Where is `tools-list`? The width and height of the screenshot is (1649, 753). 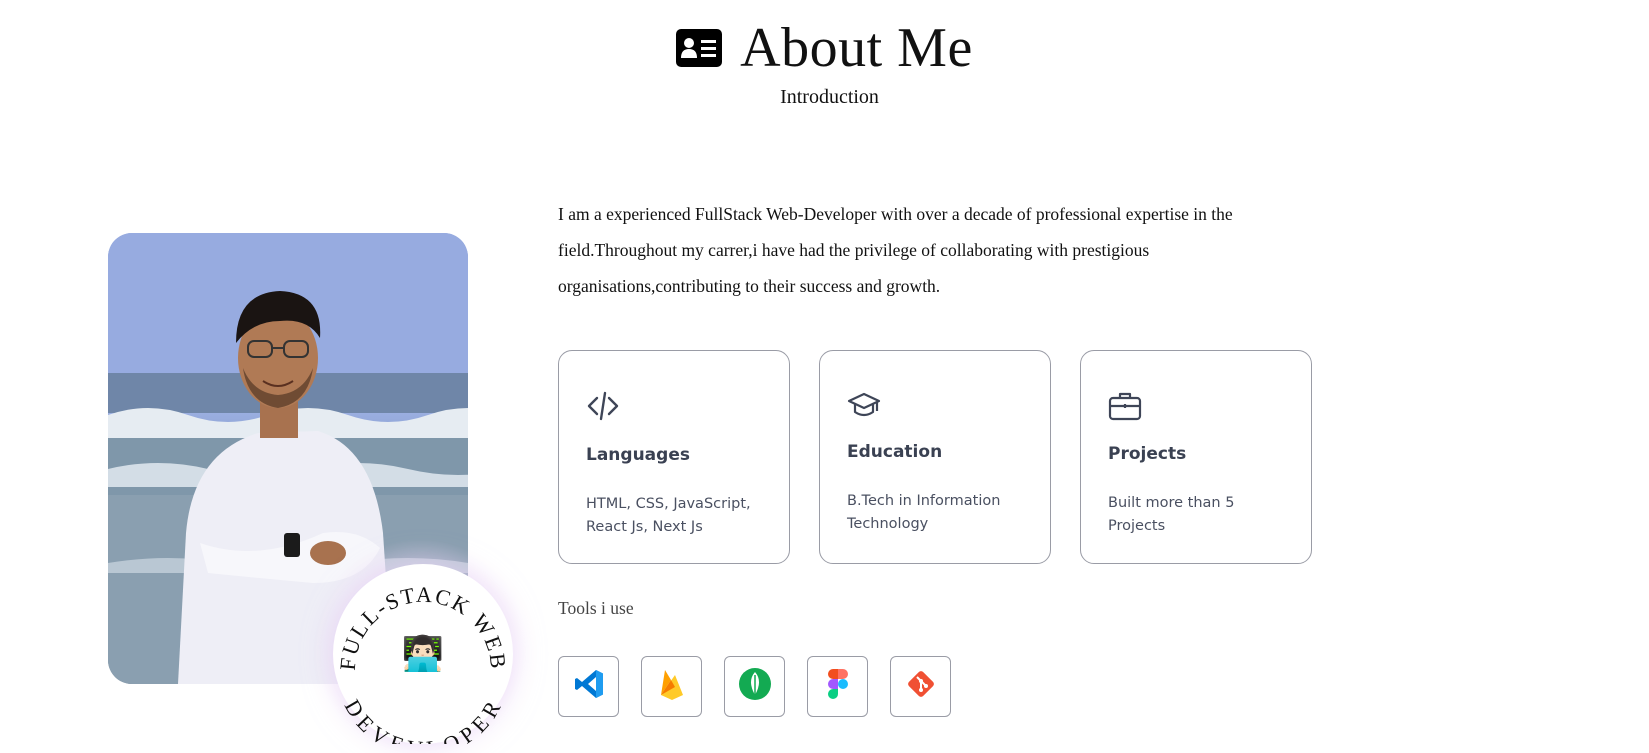
tools-list is located at coordinates (754, 686).